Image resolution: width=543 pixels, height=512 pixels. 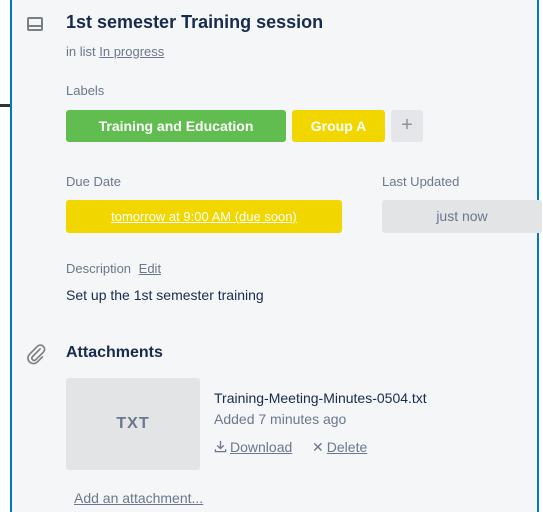 What do you see at coordinates (36, 354) in the screenshot?
I see `paperclip-icon` at bounding box center [36, 354].